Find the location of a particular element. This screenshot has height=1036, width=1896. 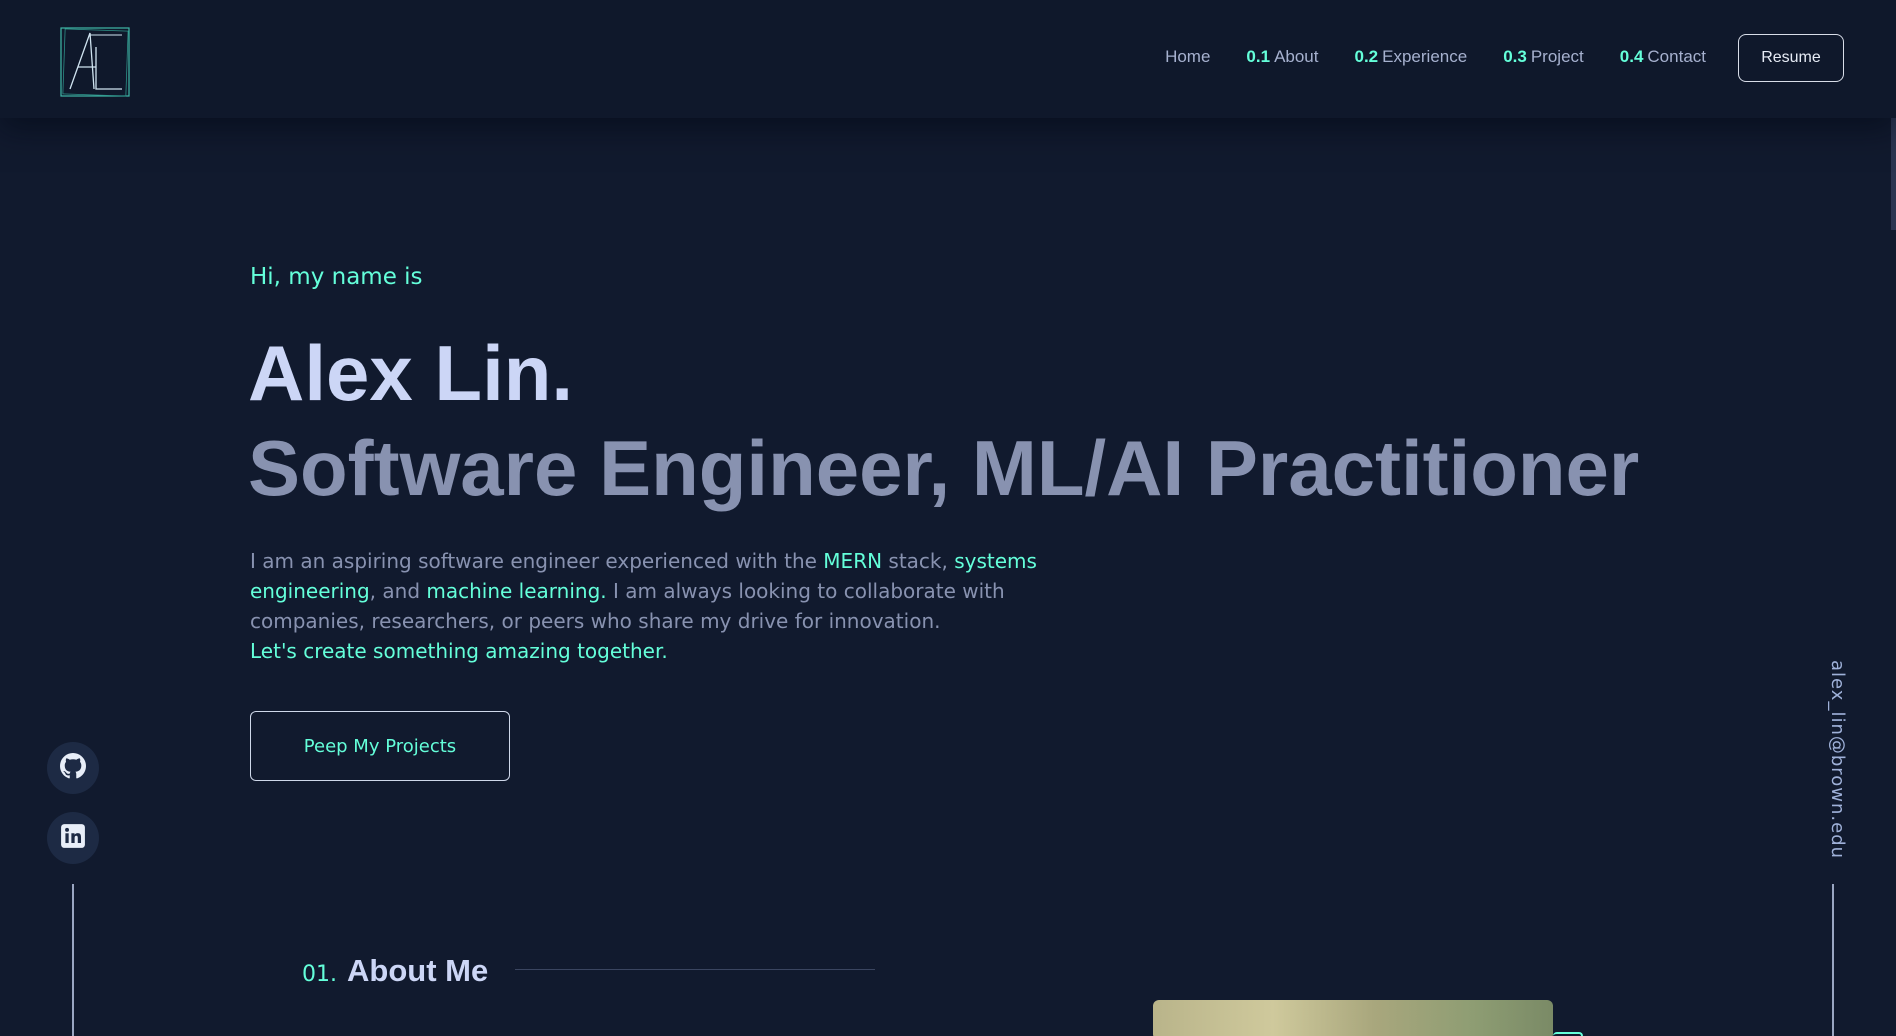

nav-link-number: 0.4 is located at coordinates (1631, 56).